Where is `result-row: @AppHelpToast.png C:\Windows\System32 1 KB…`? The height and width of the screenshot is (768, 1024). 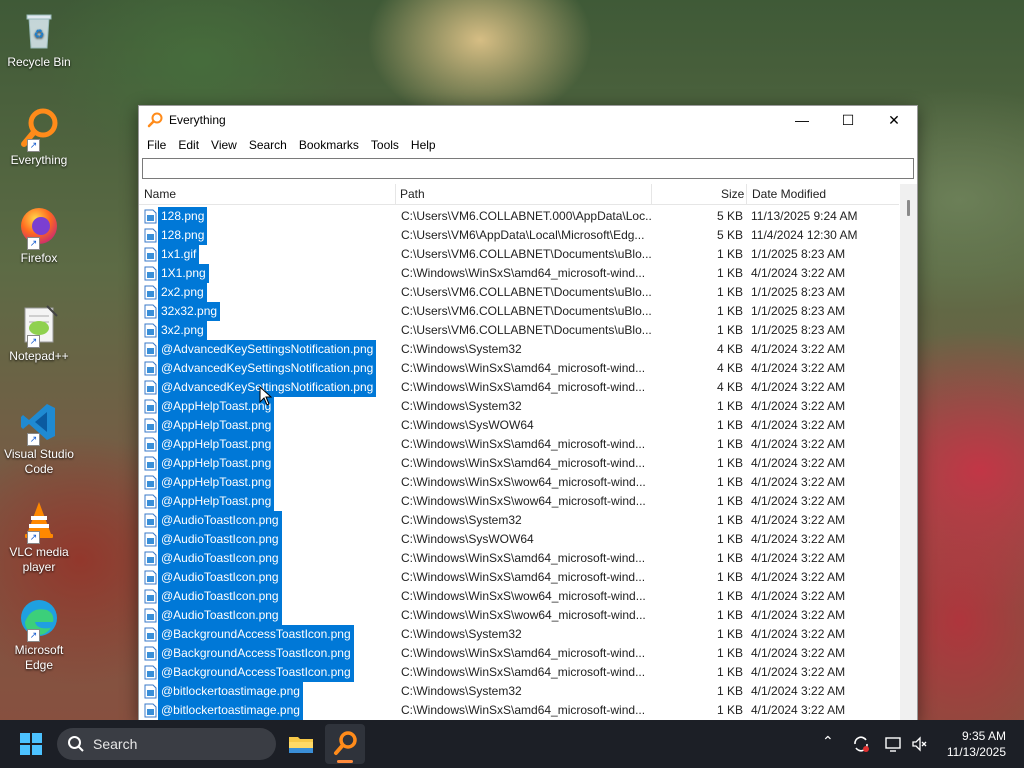
result-row: @AppHelpToast.png C:\Windows\System32 1 KB… is located at coordinates (519, 406).